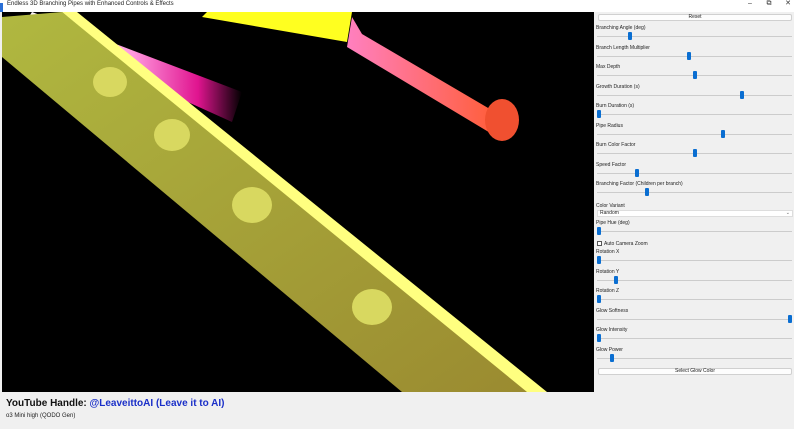  I want to click on burn-duration-s-slider, so click(694, 114).